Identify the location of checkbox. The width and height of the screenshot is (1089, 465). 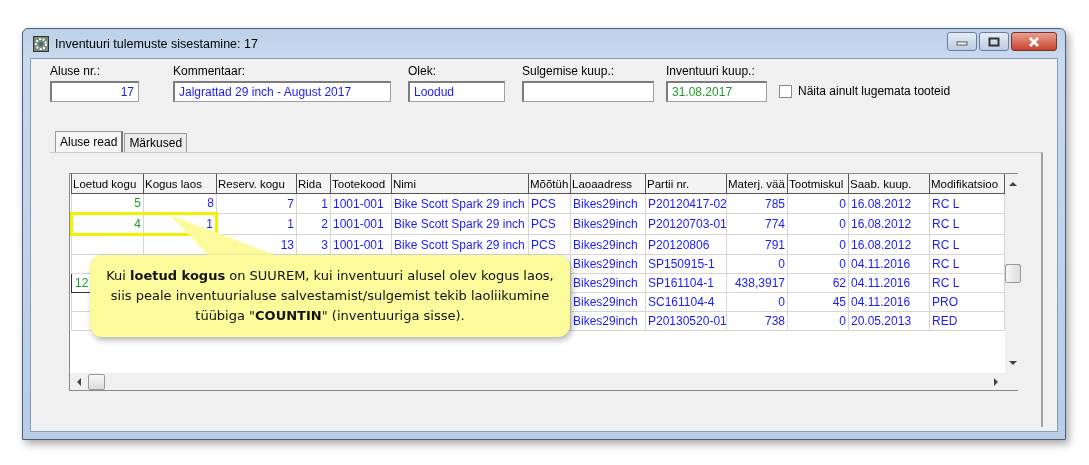
(785, 91).